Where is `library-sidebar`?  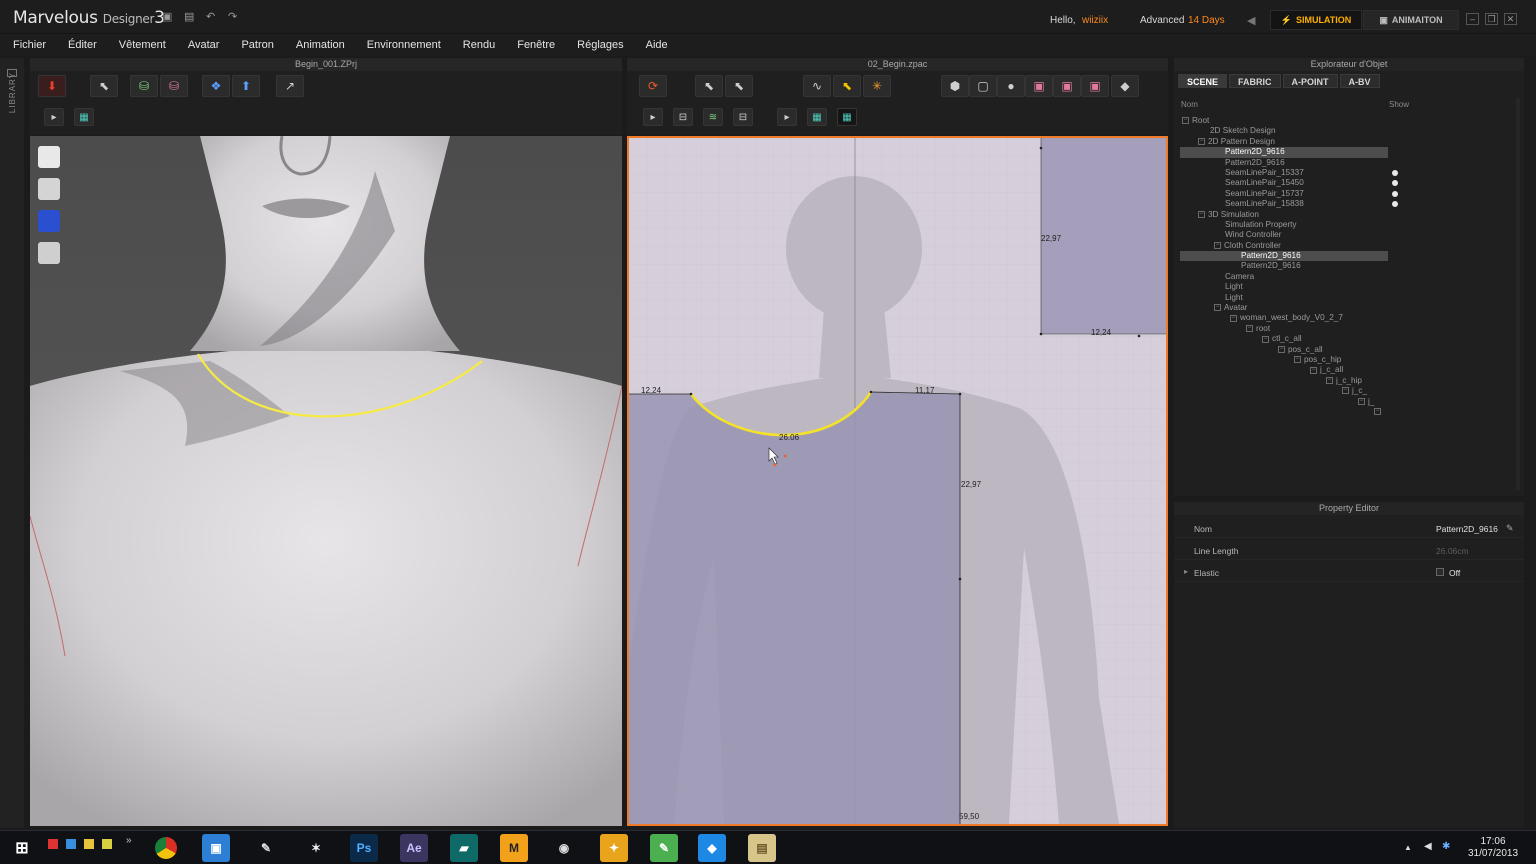
library-sidebar is located at coordinates (12, 443).